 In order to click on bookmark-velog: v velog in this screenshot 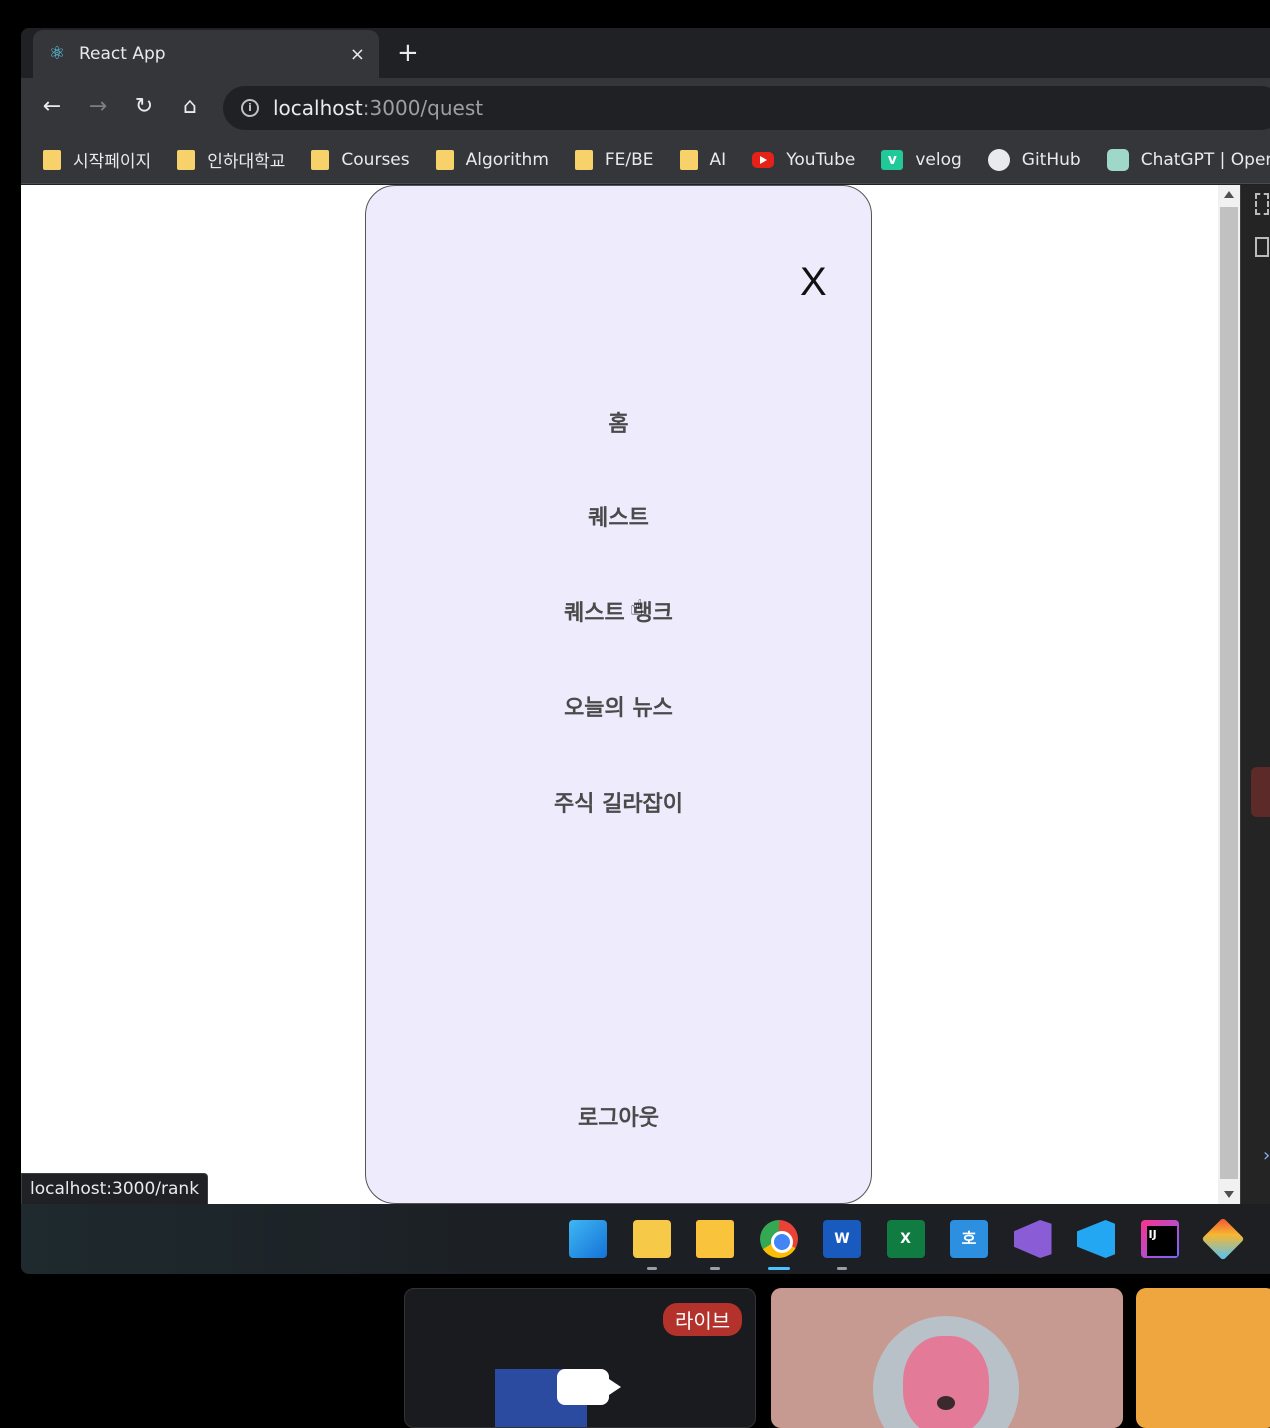, I will do `click(921, 159)`.